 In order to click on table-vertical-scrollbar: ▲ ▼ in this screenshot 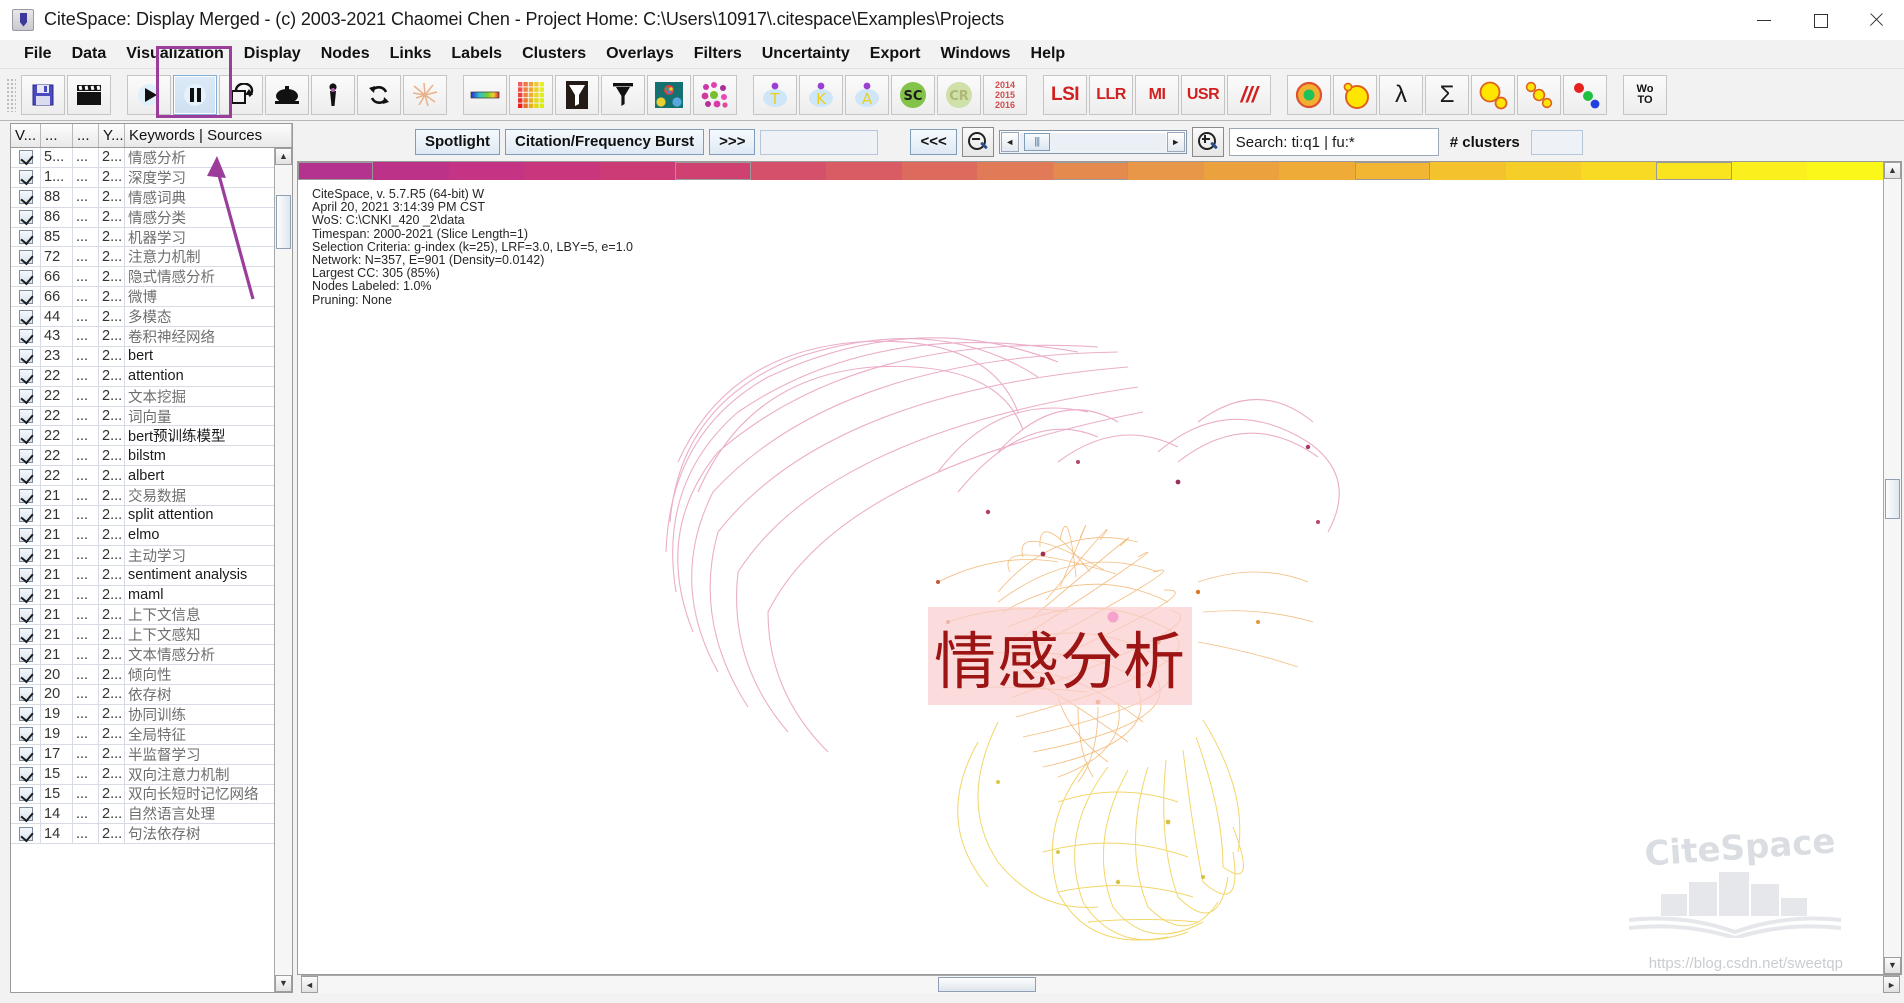, I will do `click(283, 570)`.